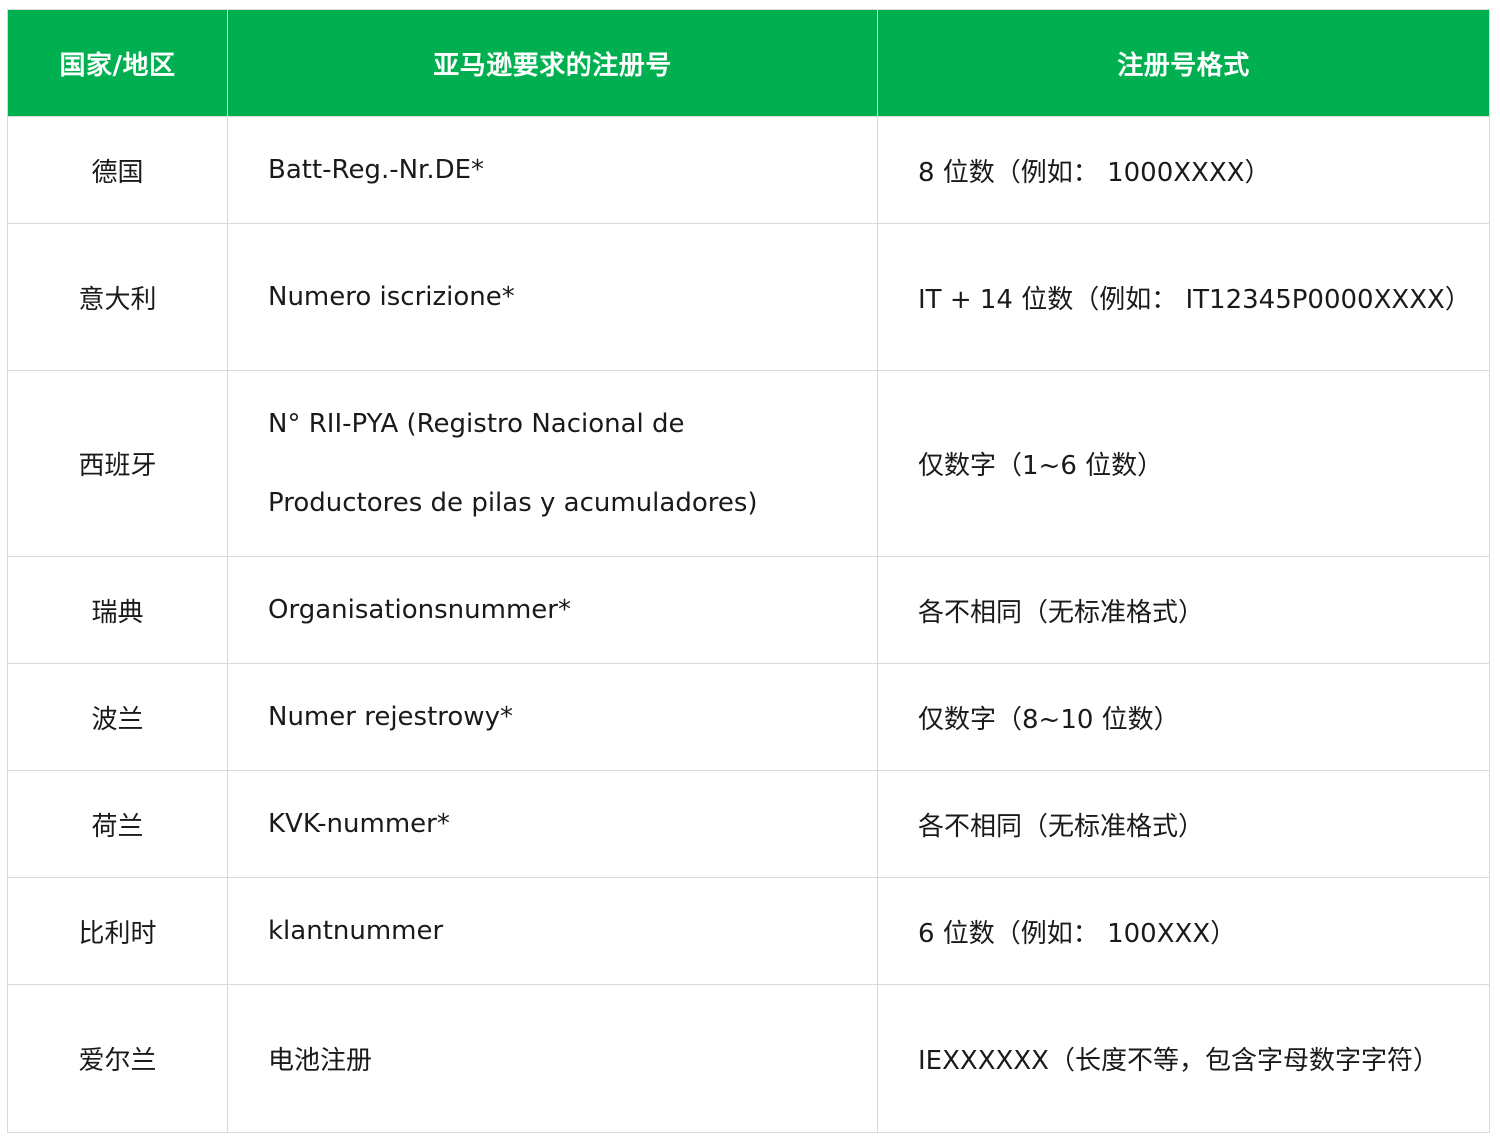  Describe the element at coordinates (1183, 1058) in the screenshot. I see `format-cell: IEXXXXXX（长度不等，包含字母数字字符）` at that location.